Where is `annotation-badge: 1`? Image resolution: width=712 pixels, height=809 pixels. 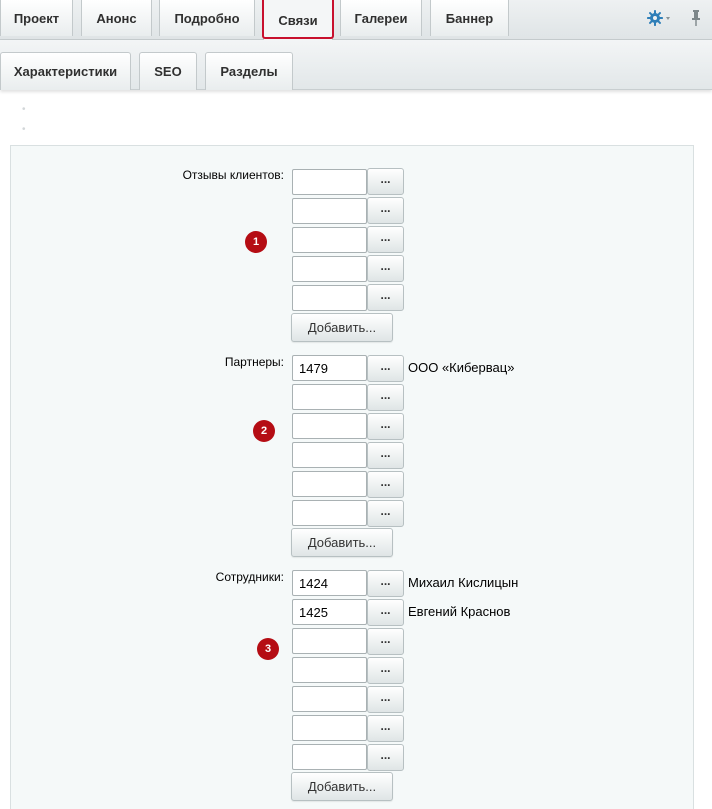 annotation-badge: 1 is located at coordinates (256, 242).